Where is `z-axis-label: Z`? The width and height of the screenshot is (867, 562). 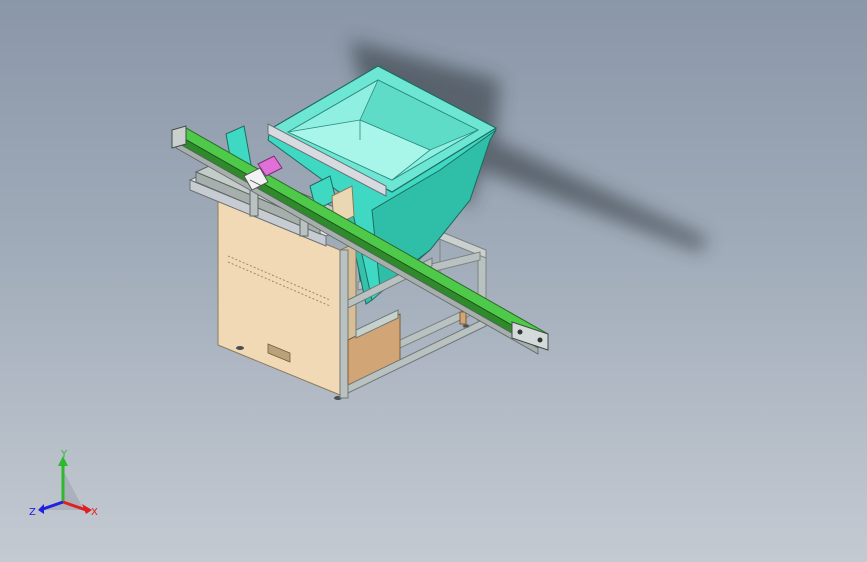
z-axis-label: Z is located at coordinates (32, 512).